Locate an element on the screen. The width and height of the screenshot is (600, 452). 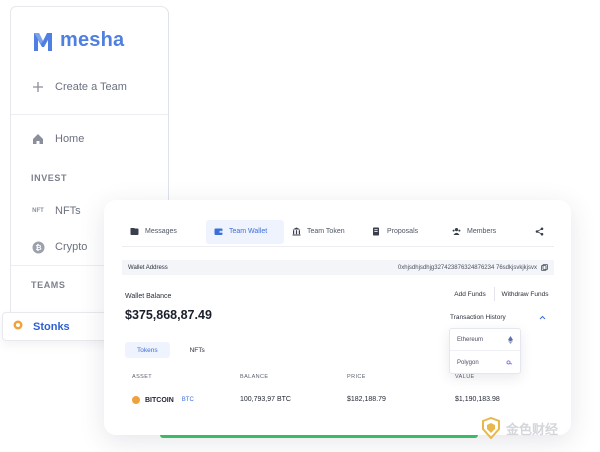
share-button is located at coordinates (539, 232).